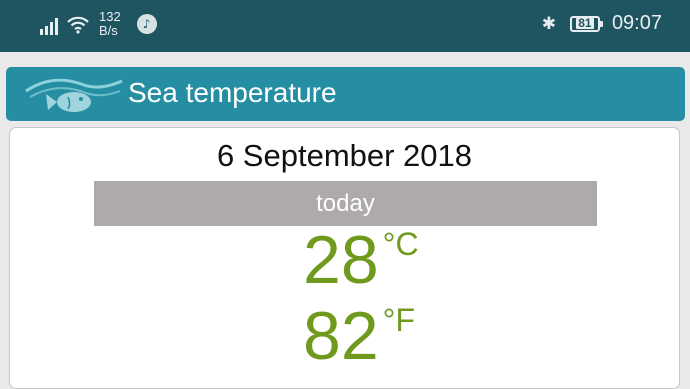 The height and width of the screenshot is (389, 690). Describe the element at coordinates (548, 23) in the screenshot. I see `bluetooth-icon: ✱` at that location.